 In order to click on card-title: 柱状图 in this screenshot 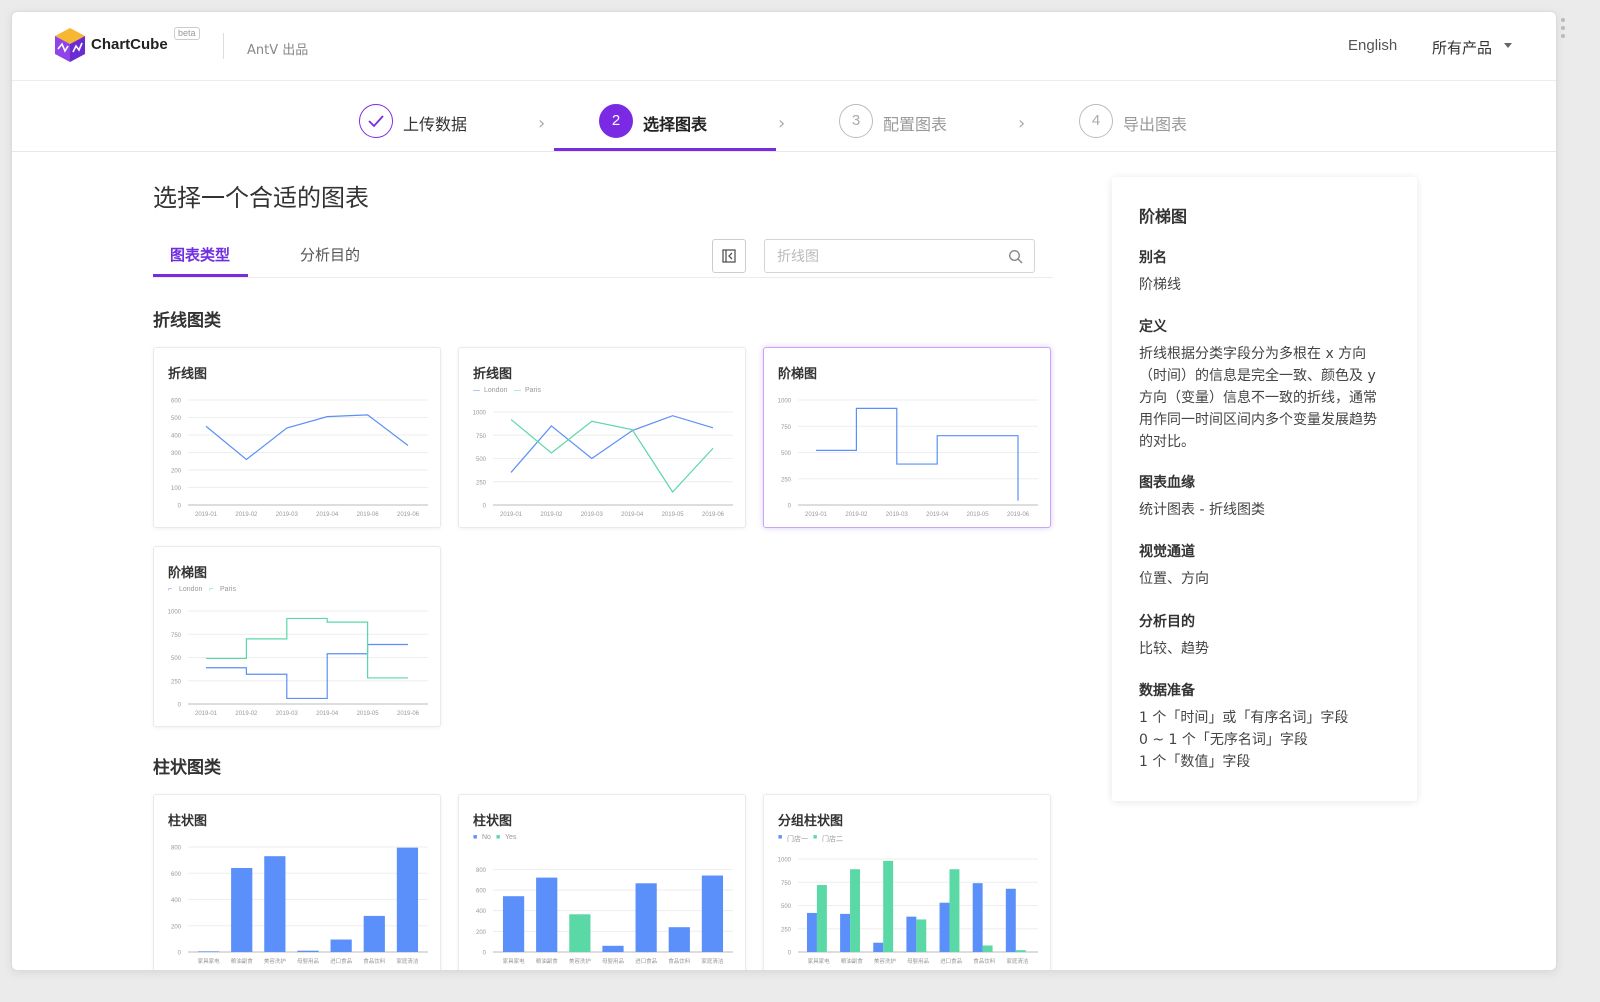, I will do `click(493, 821)`.